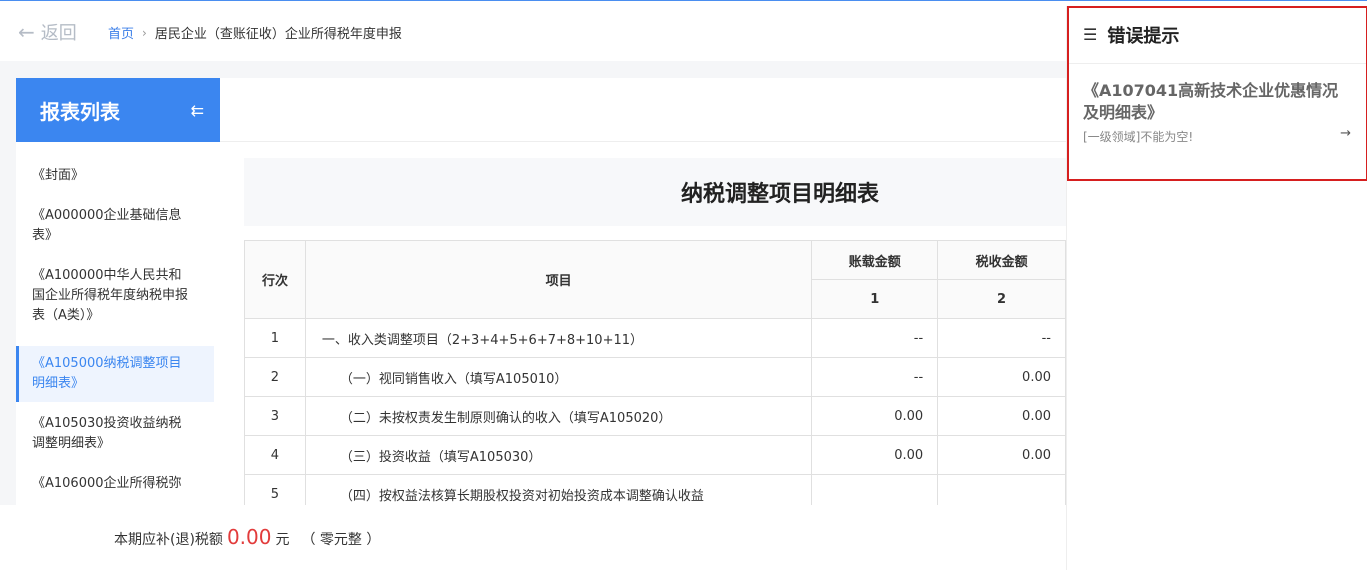 The width and height of the screenshot is (1367, 570). What do you see at coordinates (643, 110) in the screenshot?
I see `form-toolbar` at bounding box center [643, 110].